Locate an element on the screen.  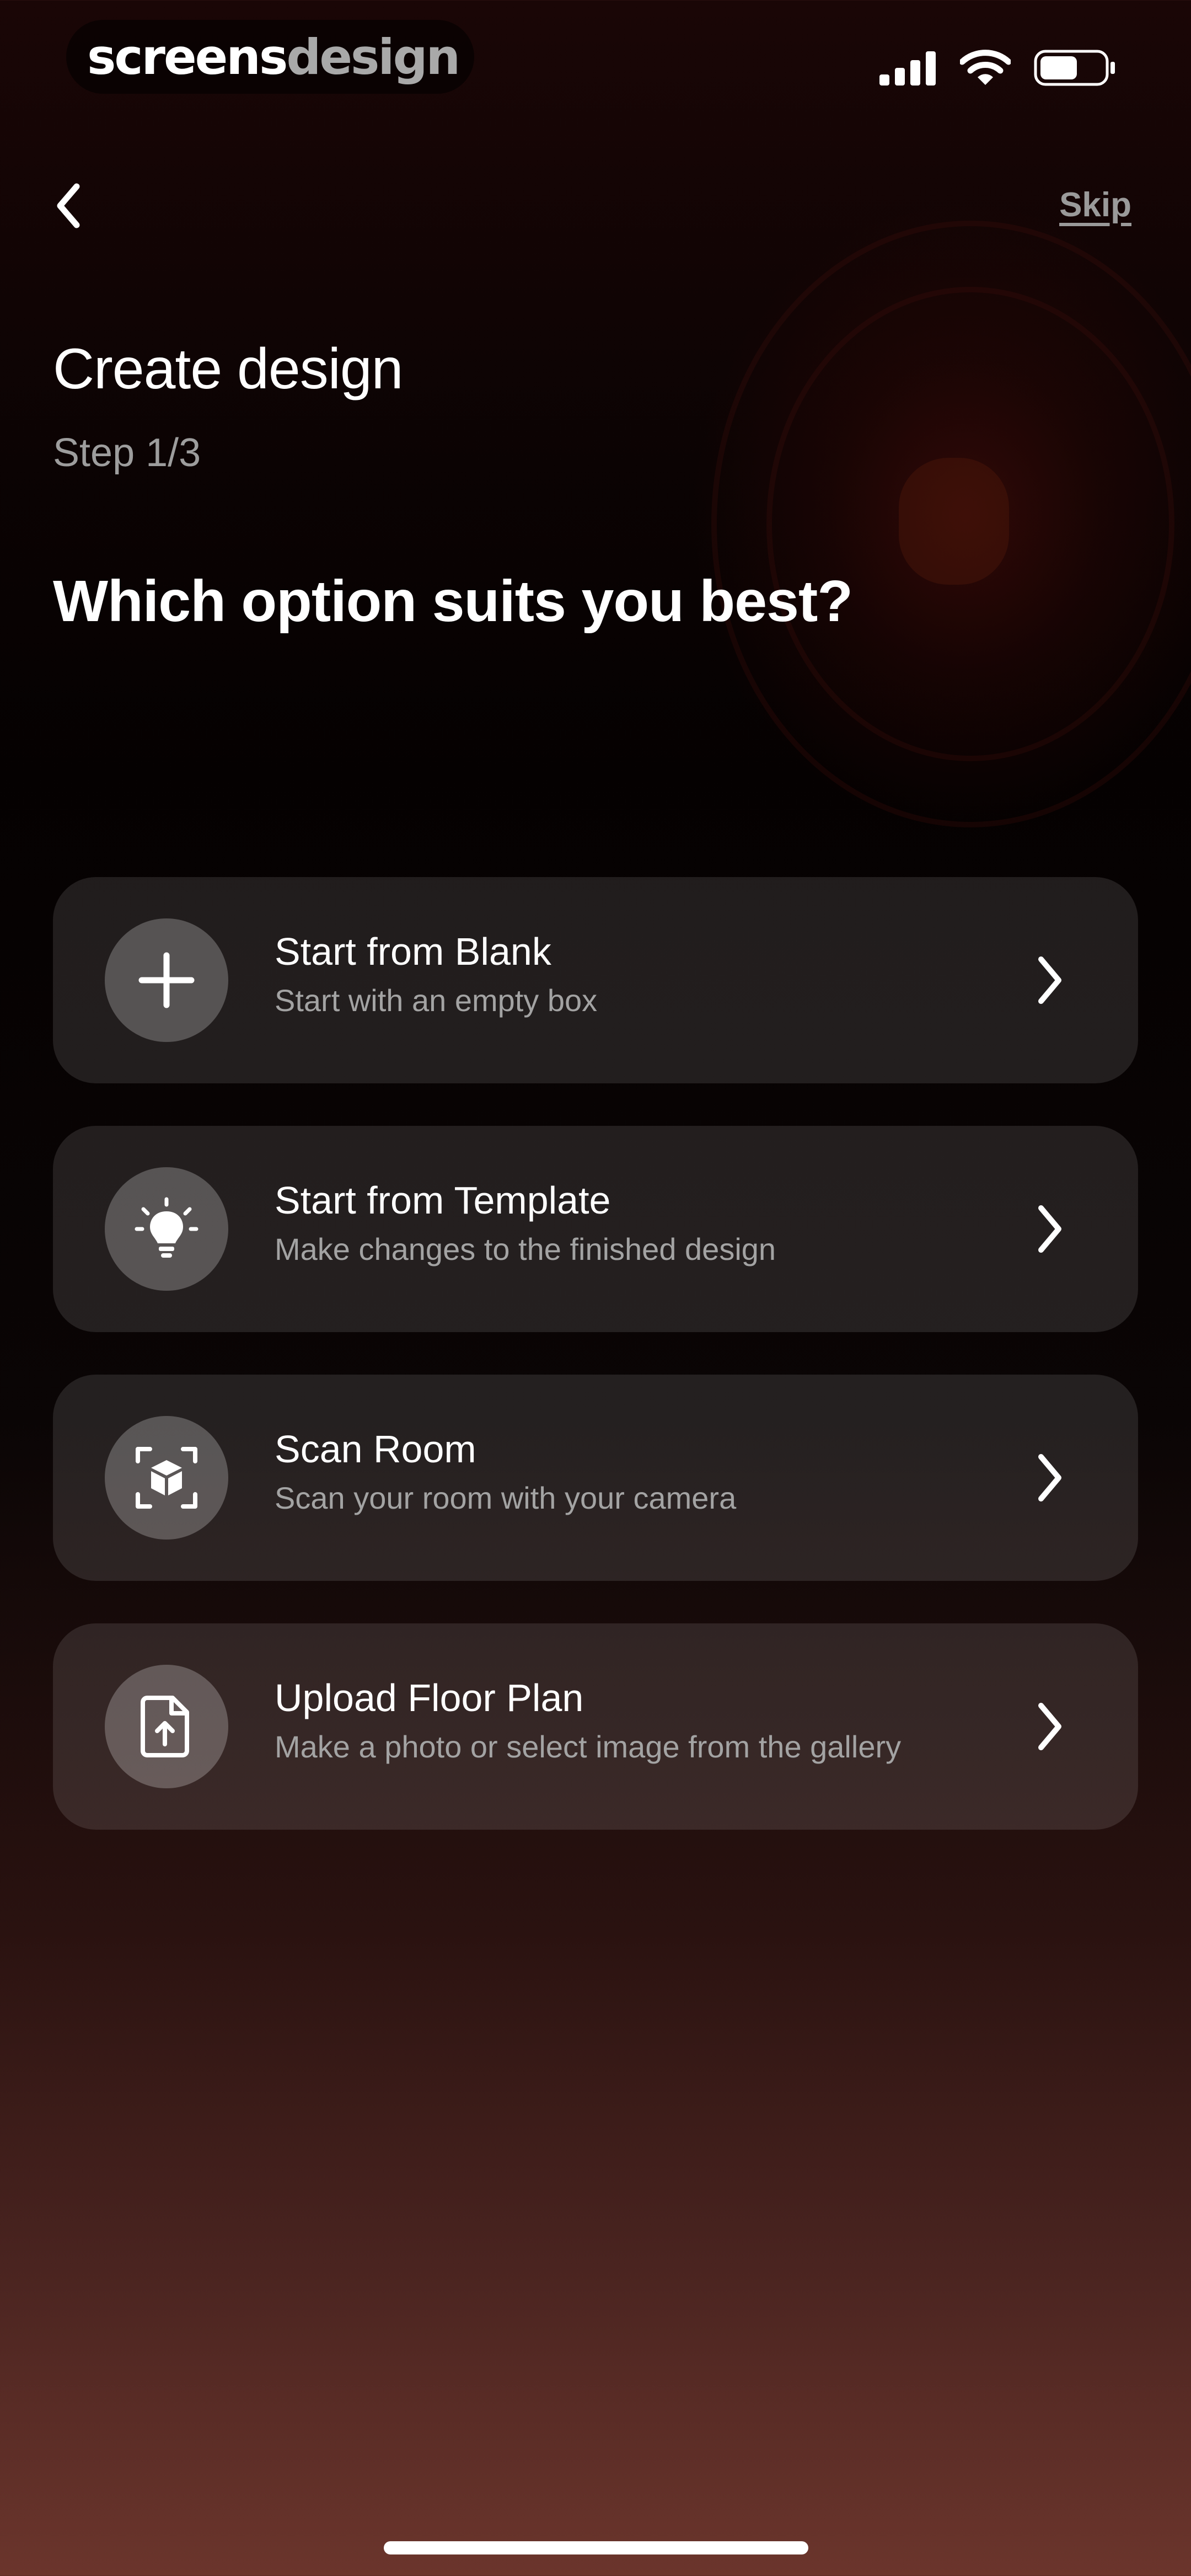
back-button is located at coordinates (69, 205).